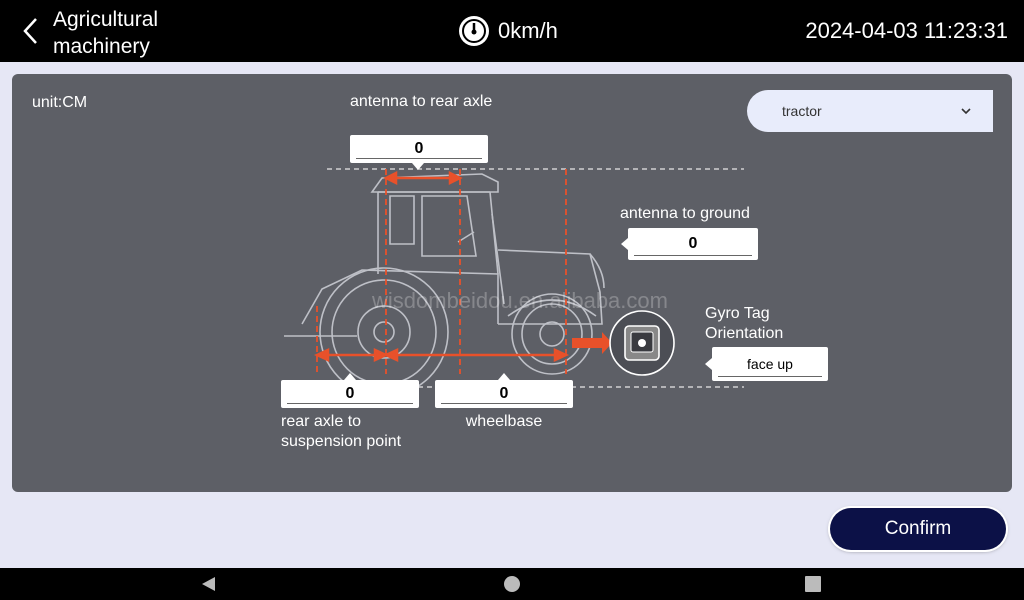 The width and height of the screenshot is (1024, 600). What do you see at coordinates (60, 102) in the screenshot?
I see `unit-label: unit:CM` at bounding box center [60, 102].